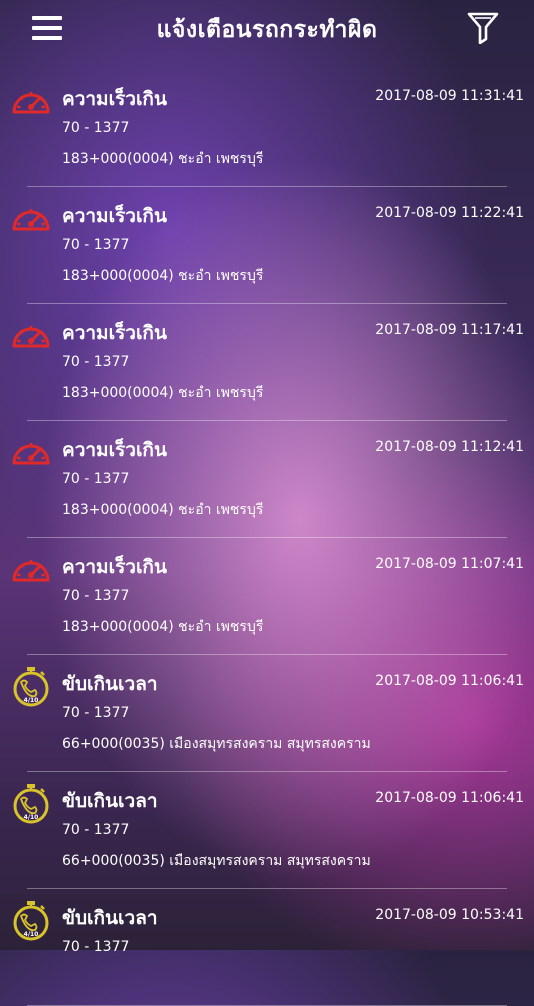 This screenshot has height=1006, width=534. What do you see at coordinates (483, 27) in the screenshot?
I see `filter-icon` at bounding box center [483, 27].